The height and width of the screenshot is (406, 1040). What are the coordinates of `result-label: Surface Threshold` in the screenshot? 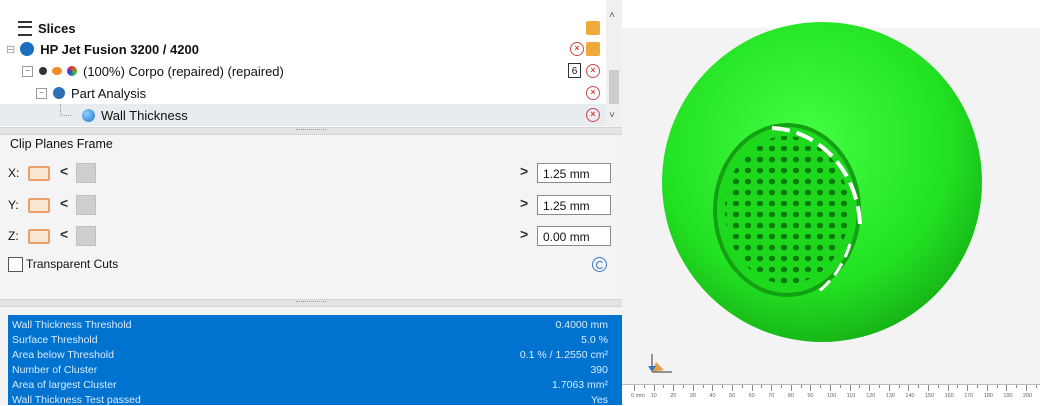 It's located at (55, 340).